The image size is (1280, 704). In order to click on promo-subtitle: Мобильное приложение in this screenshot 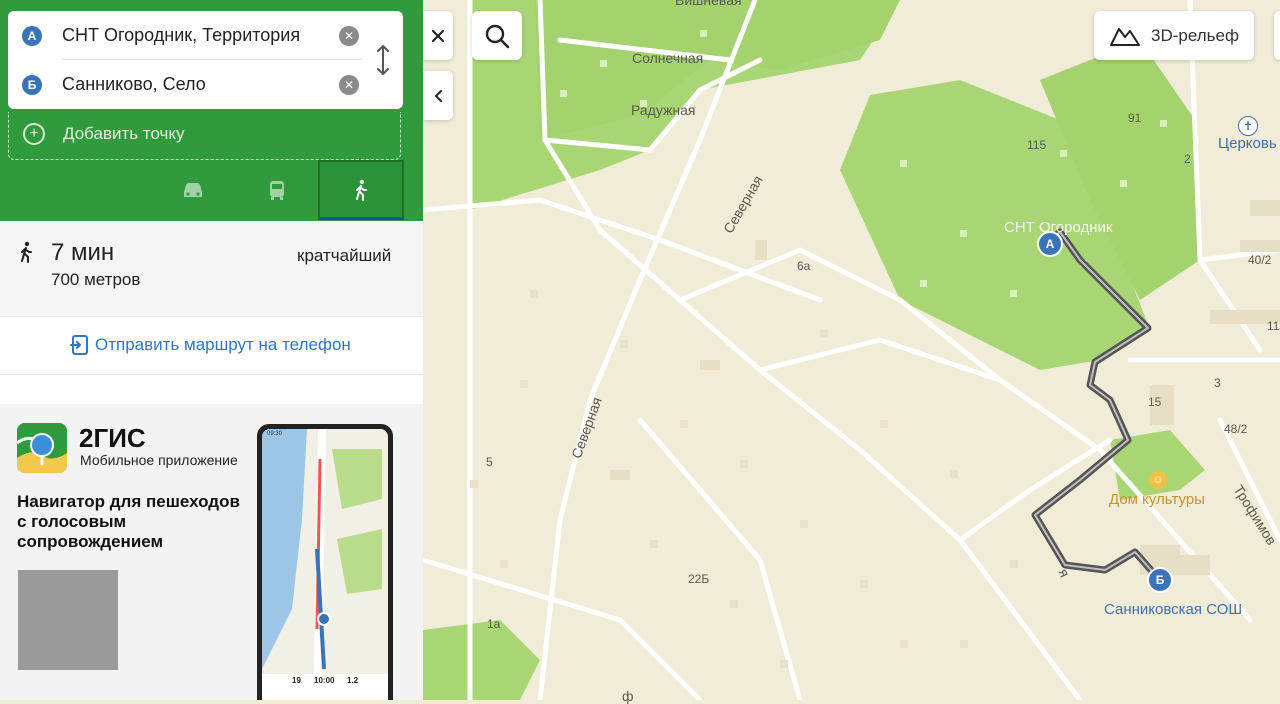, I will do `click(159, 460)`.